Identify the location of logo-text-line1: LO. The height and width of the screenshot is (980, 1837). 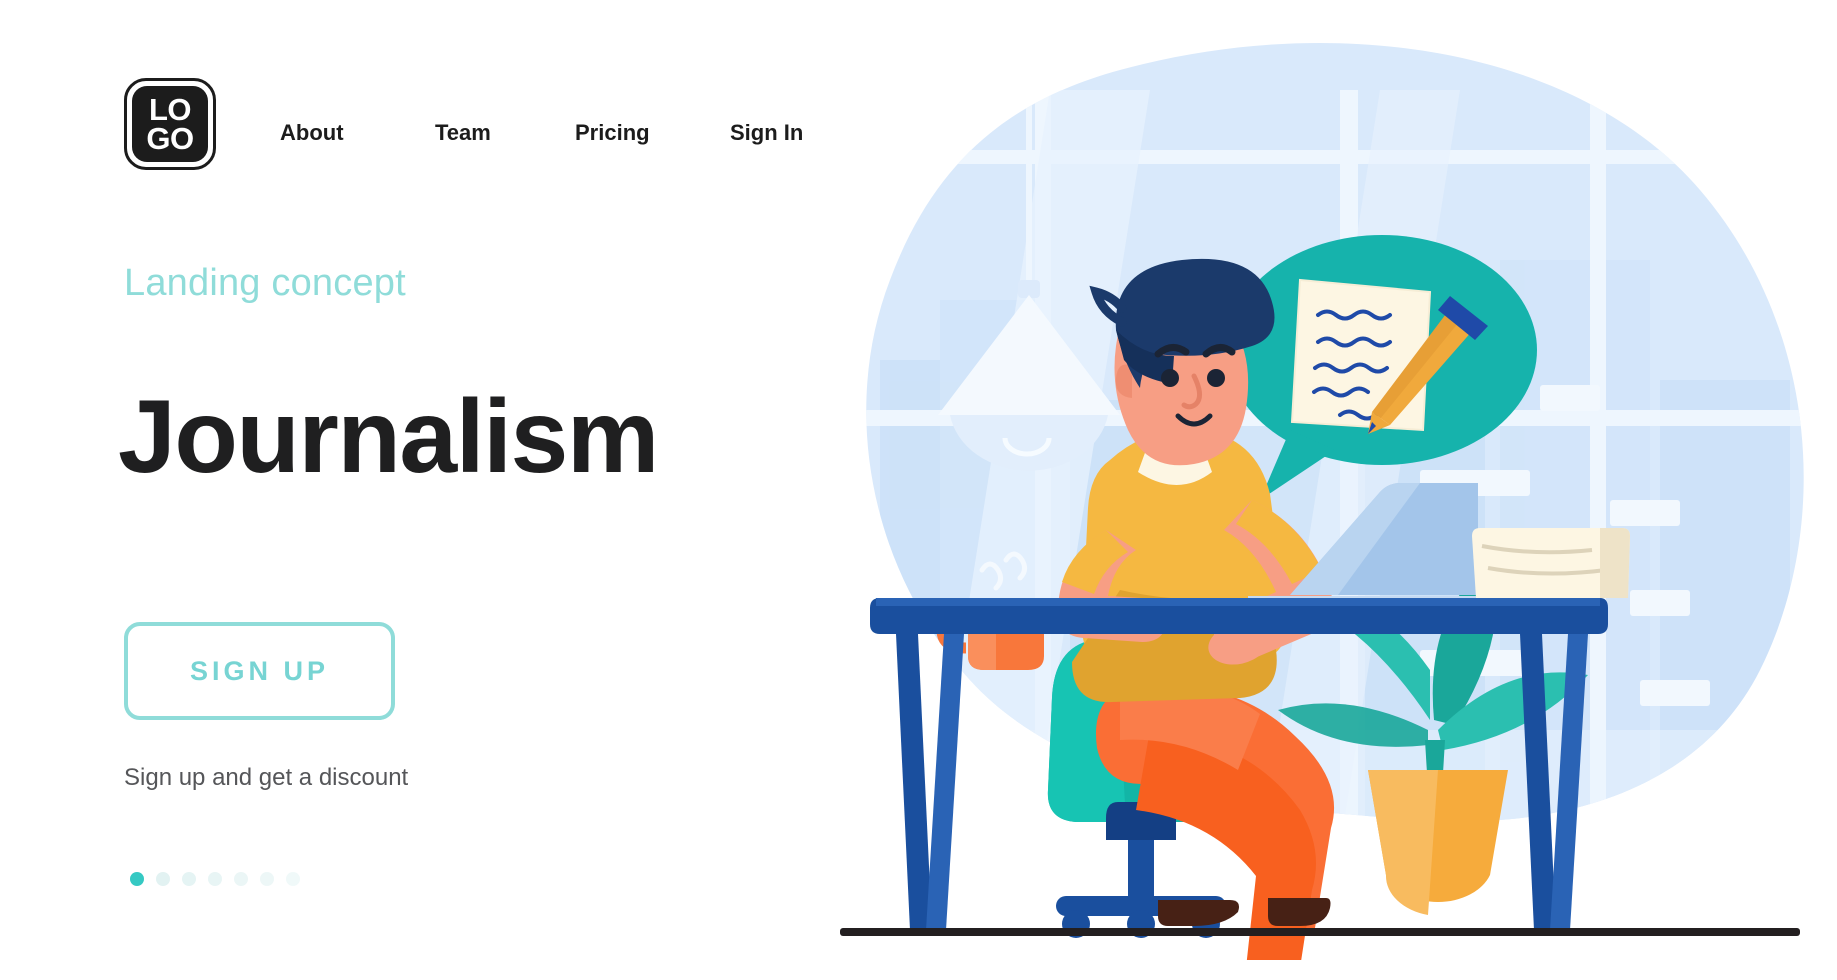
(170, 109).